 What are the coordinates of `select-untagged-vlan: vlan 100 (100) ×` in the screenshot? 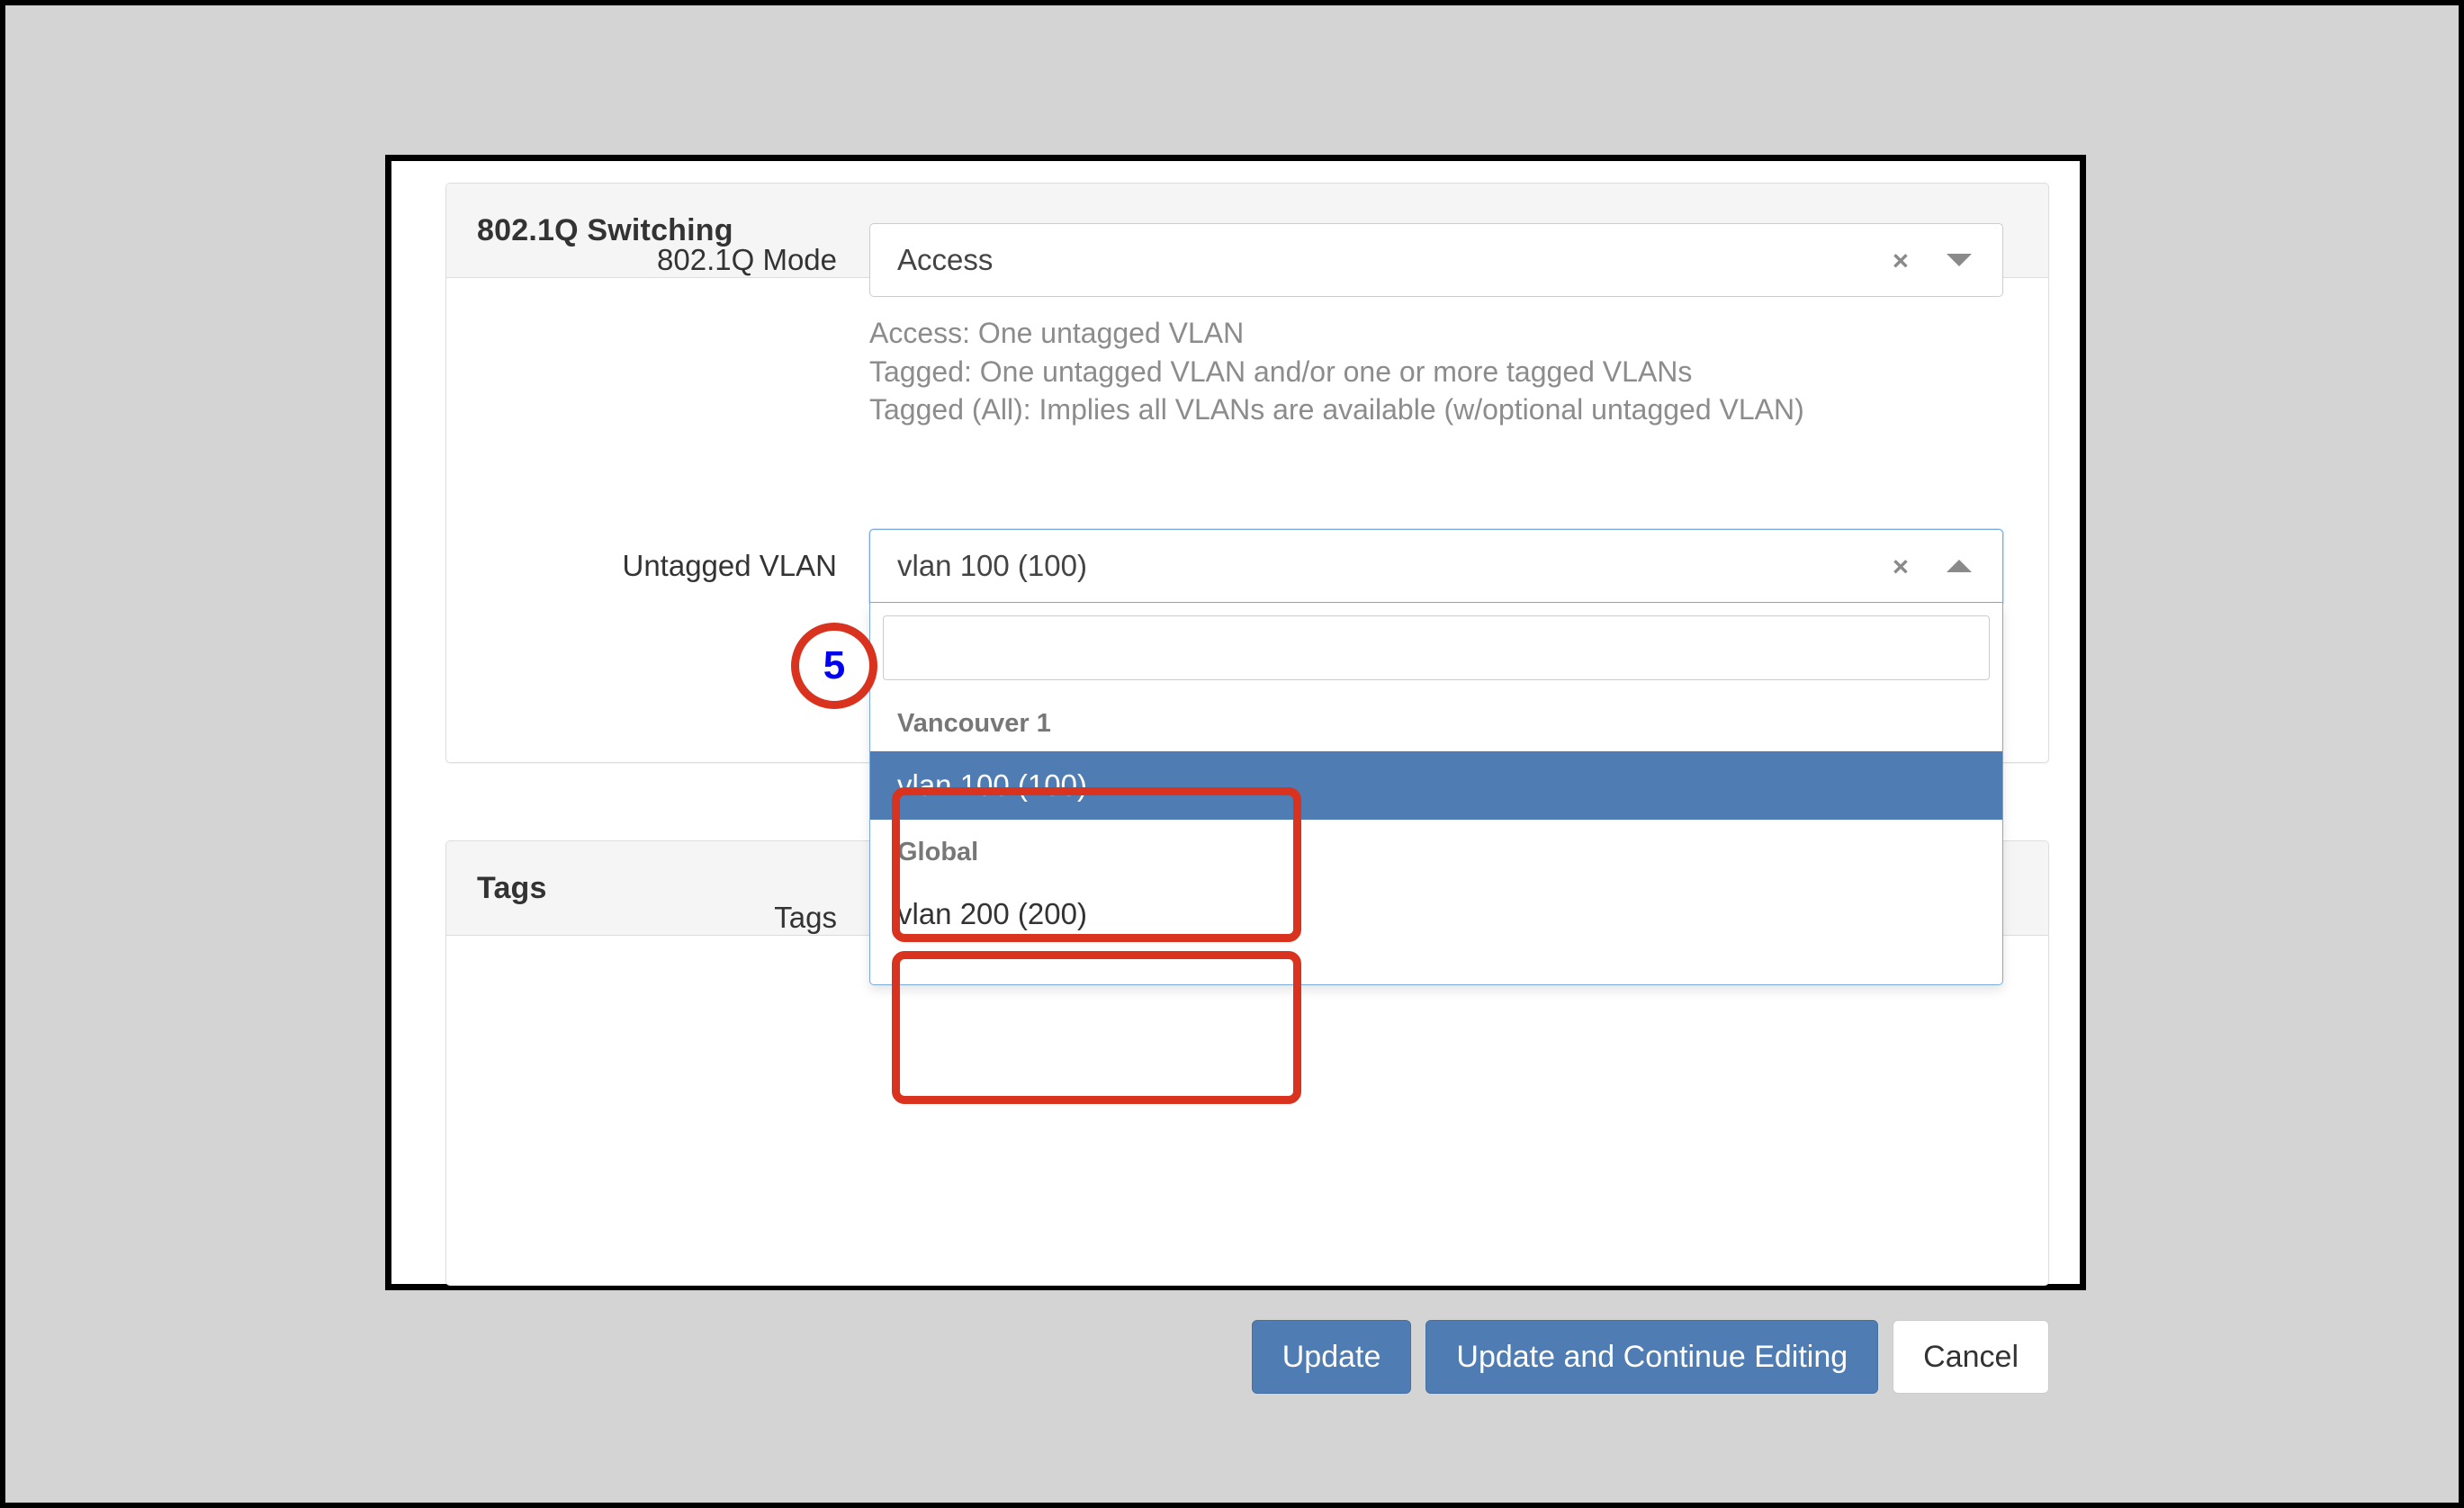 It's located at (1436, 566).